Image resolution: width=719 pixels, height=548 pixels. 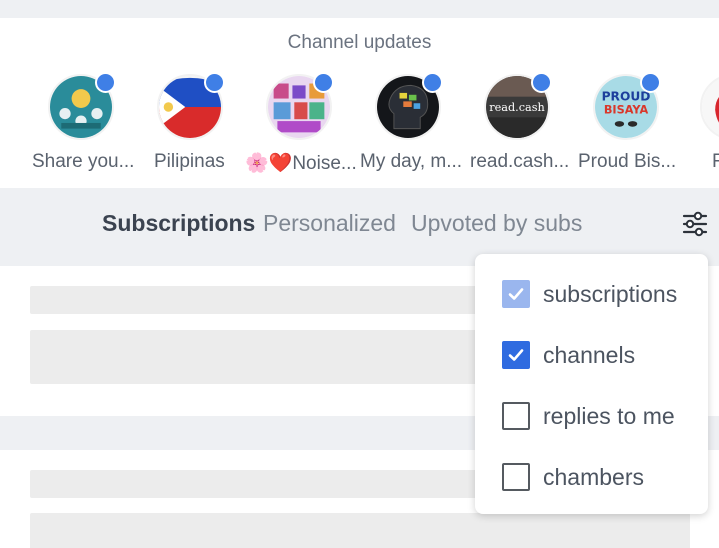 What do you see at coordinates (626, 110) in the screenshot?
I see `svg-text: BISAYA` at bounding box center [626, 110].